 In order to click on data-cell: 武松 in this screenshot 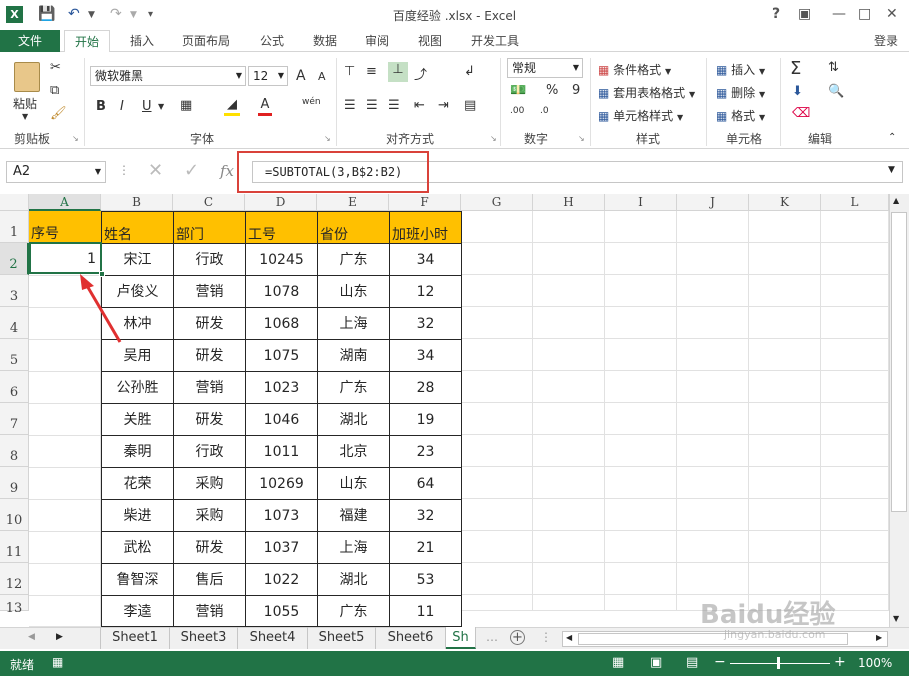, I will do `click(137, 547)`.